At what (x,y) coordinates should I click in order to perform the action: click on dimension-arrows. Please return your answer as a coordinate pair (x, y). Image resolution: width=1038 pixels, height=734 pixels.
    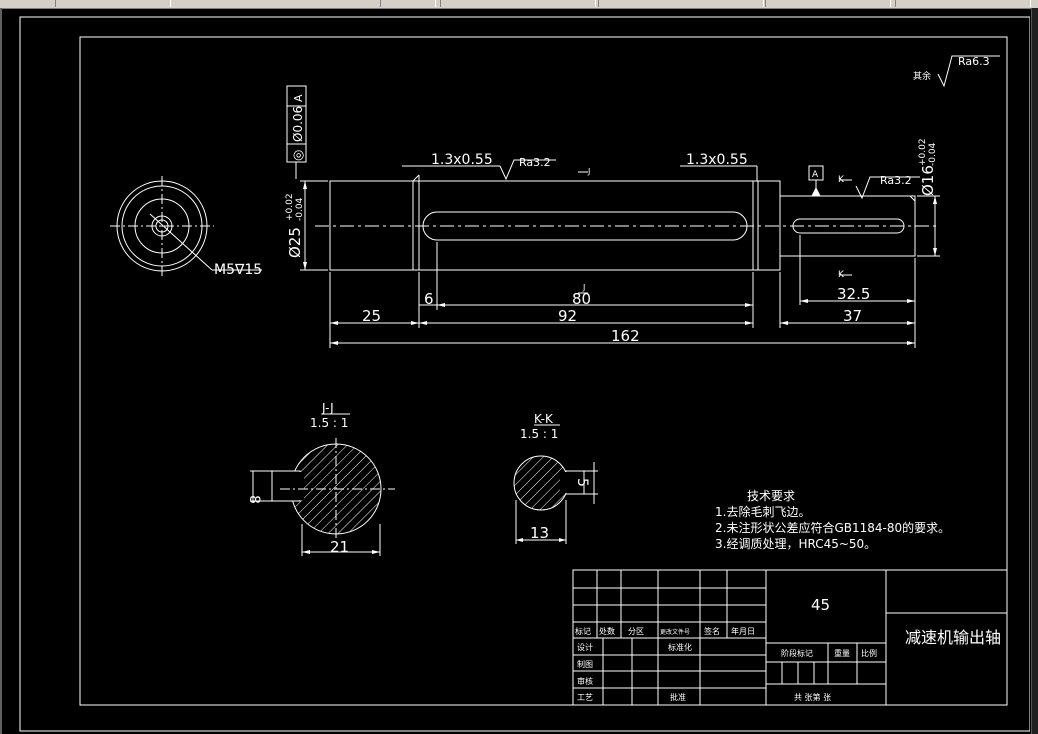
    Looking at the image, I should click on (620, 263).